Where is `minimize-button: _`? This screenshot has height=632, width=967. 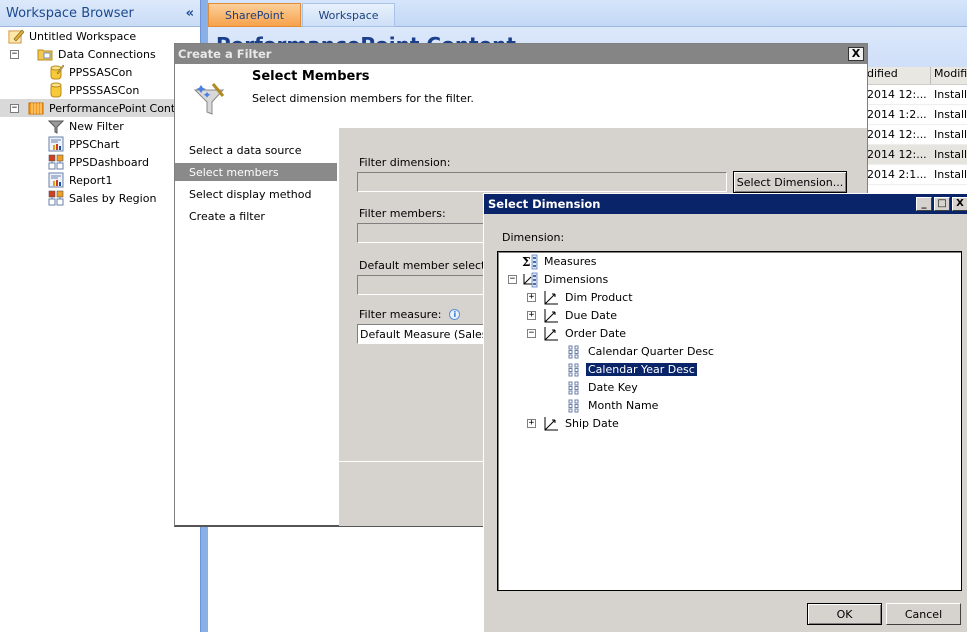
minimize-button: _ is located at coordinates (924, 204).